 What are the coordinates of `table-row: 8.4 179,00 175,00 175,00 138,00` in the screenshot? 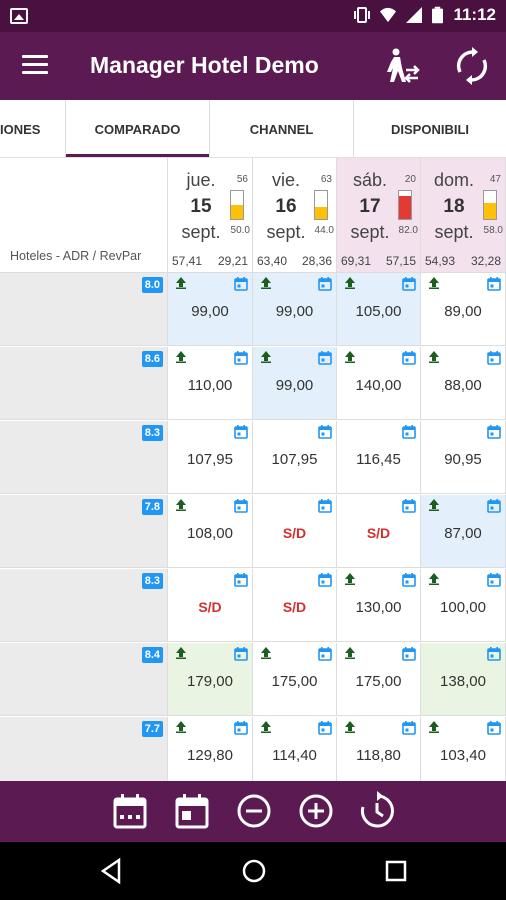 It's located at (253, 679).